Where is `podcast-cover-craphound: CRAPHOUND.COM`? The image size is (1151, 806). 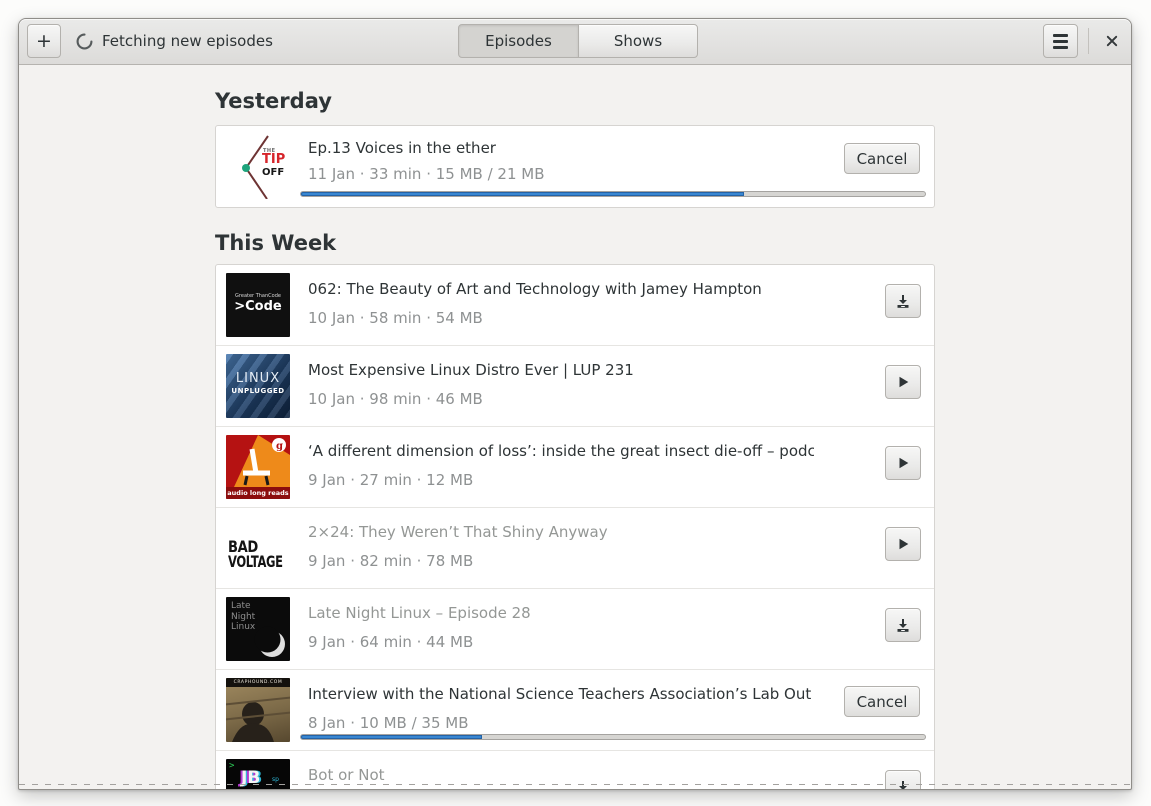 podcast-cover-craphound: CRAPHOUND.COM is located at coordinates (258, 710).